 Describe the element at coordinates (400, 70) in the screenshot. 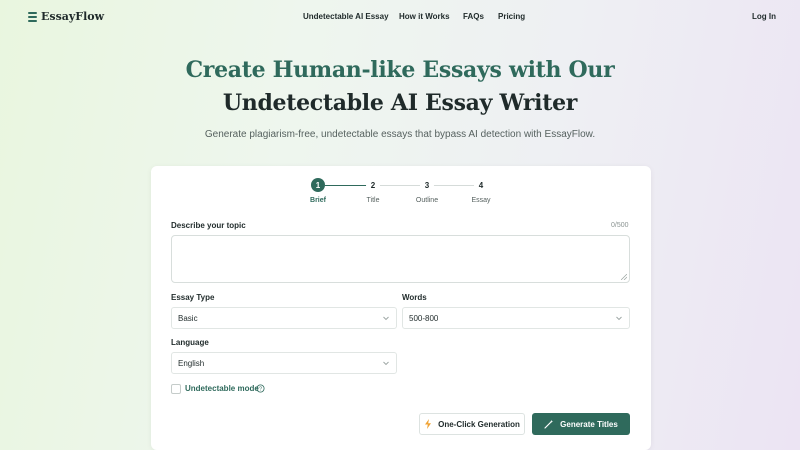

I see `hero-title-line1: Create Human-like Essays with Our` at that location.